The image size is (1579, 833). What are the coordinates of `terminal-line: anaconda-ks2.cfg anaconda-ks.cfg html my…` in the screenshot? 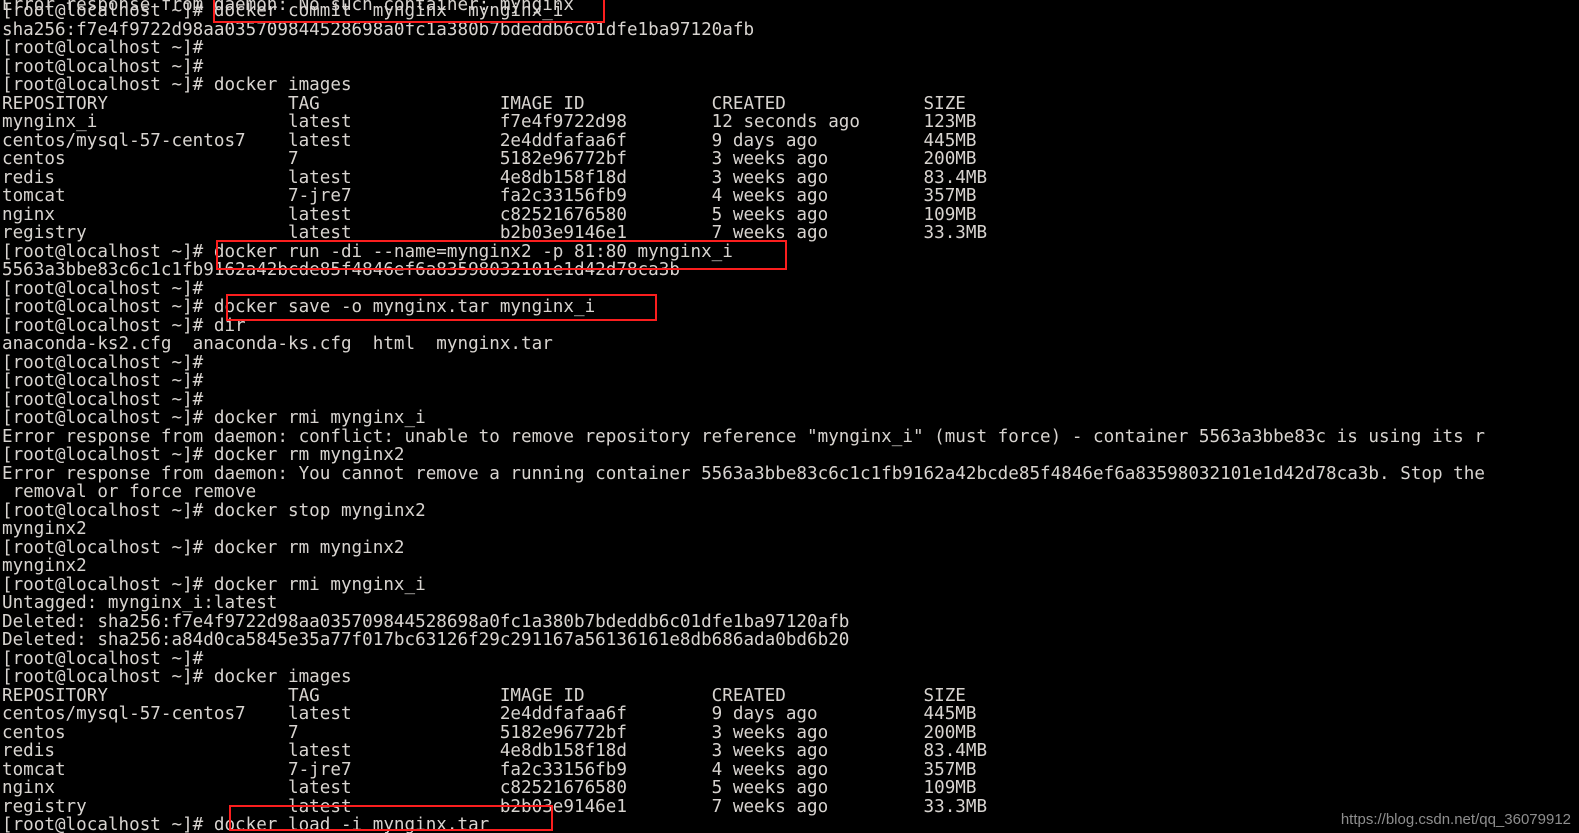 It's located at (277, 344).